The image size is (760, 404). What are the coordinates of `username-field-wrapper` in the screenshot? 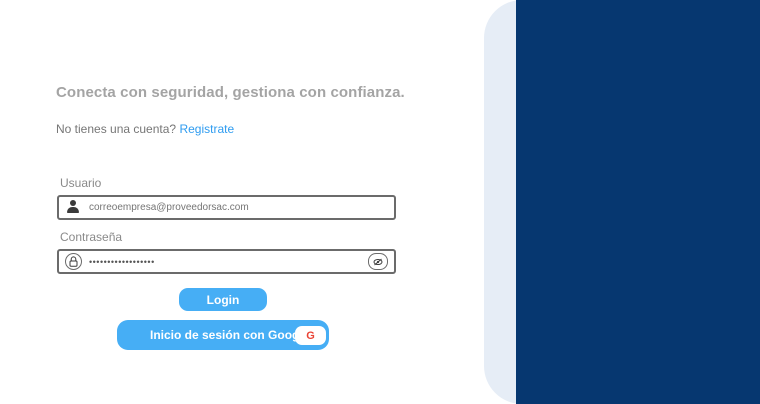 It's located at (226, 207).